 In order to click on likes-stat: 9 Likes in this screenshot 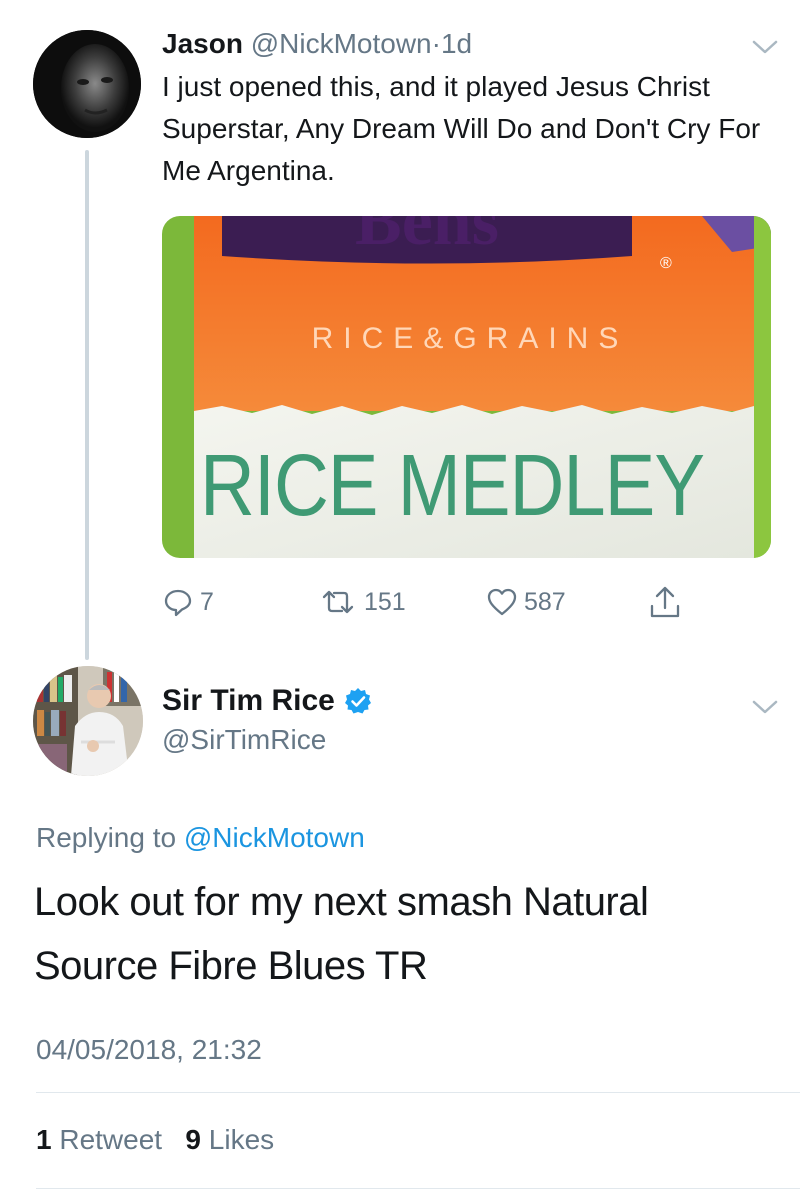, I will do `click(229, 1139)`.